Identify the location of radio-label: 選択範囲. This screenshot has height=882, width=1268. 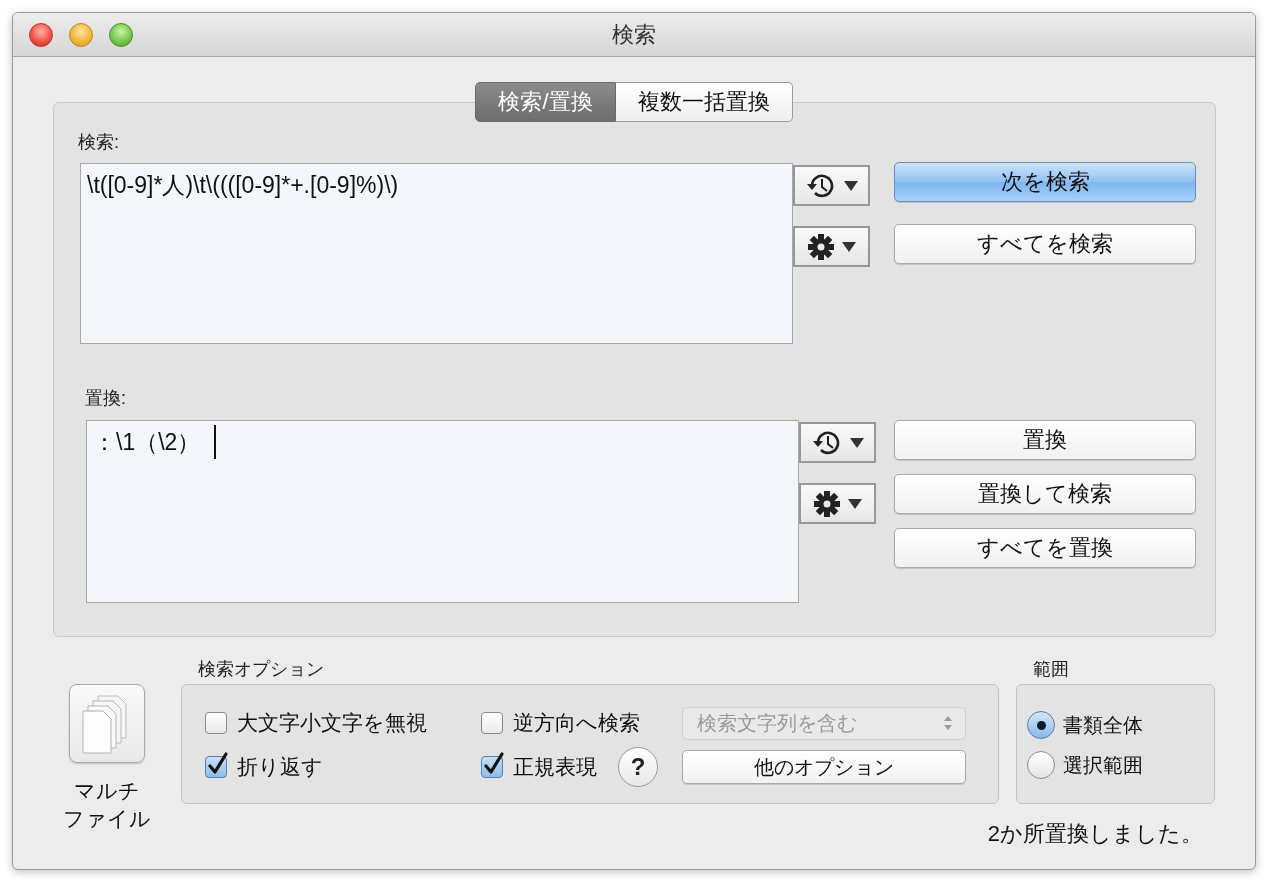
(1103, 765).